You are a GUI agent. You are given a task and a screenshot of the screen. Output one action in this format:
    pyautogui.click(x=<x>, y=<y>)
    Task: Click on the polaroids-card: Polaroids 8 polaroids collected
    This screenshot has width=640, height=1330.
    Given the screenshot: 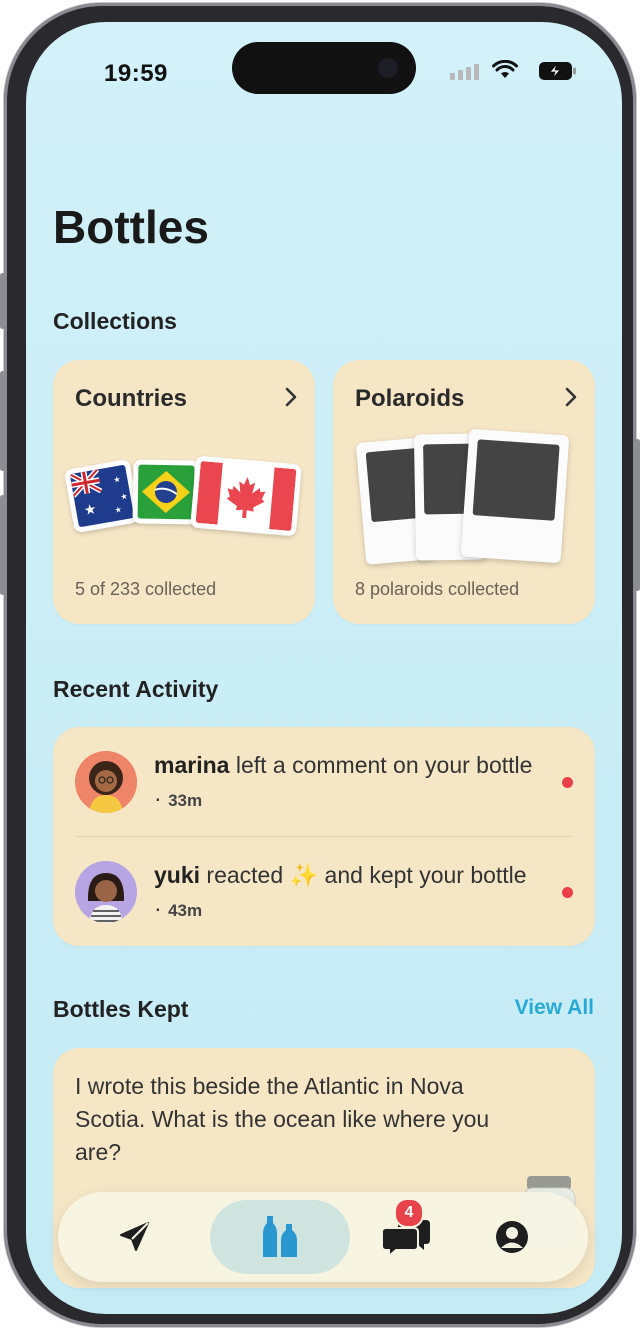 What is the action you would take?
    pyautogui.click(x=464, y=492)
    